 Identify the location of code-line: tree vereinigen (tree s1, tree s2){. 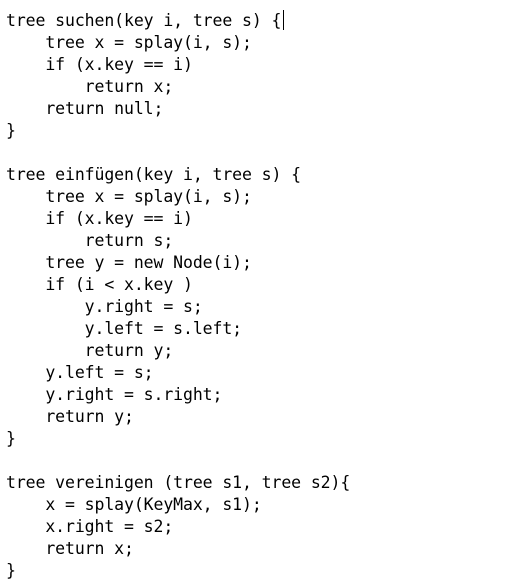
(255, 483).